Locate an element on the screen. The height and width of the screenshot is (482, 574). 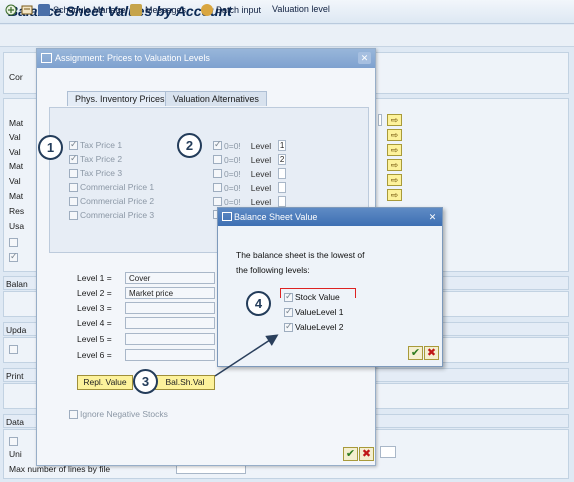
messages-button: Messages is located at coordinates (158, 10).